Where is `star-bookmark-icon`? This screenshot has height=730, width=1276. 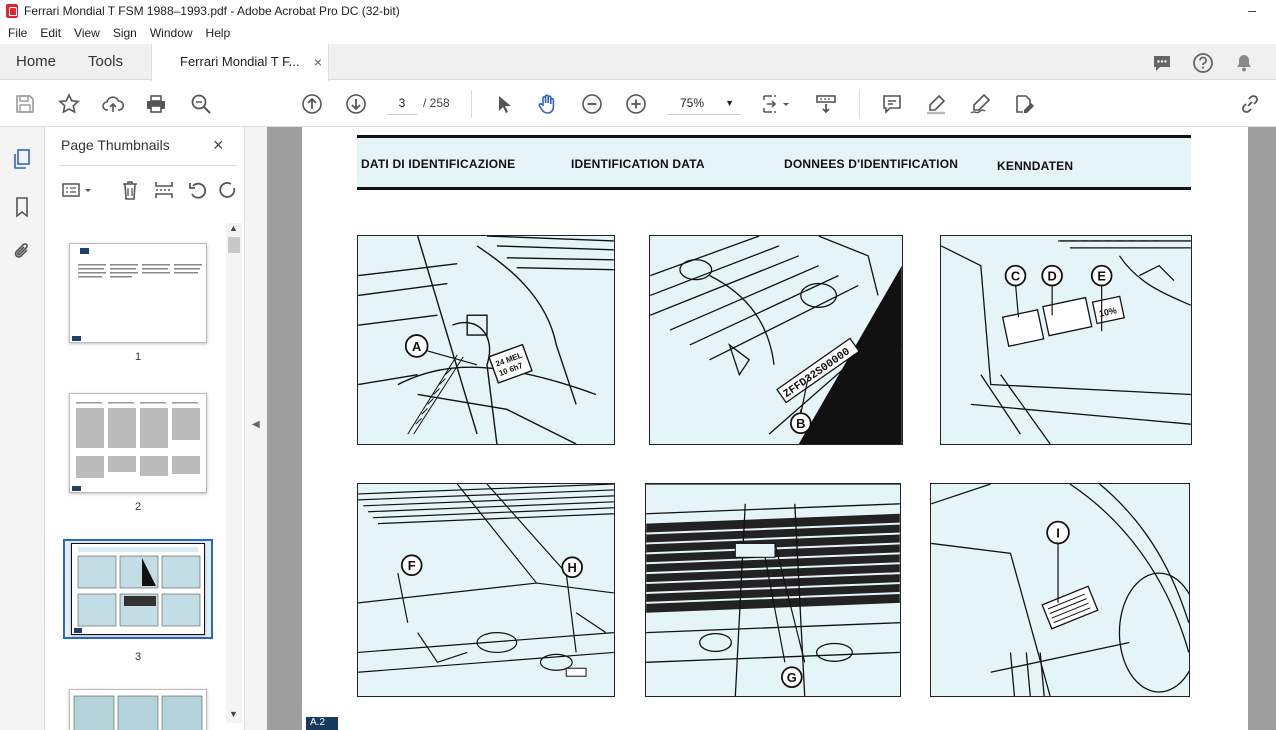 star-bookmark-icon is located at coordinates (69, 104).